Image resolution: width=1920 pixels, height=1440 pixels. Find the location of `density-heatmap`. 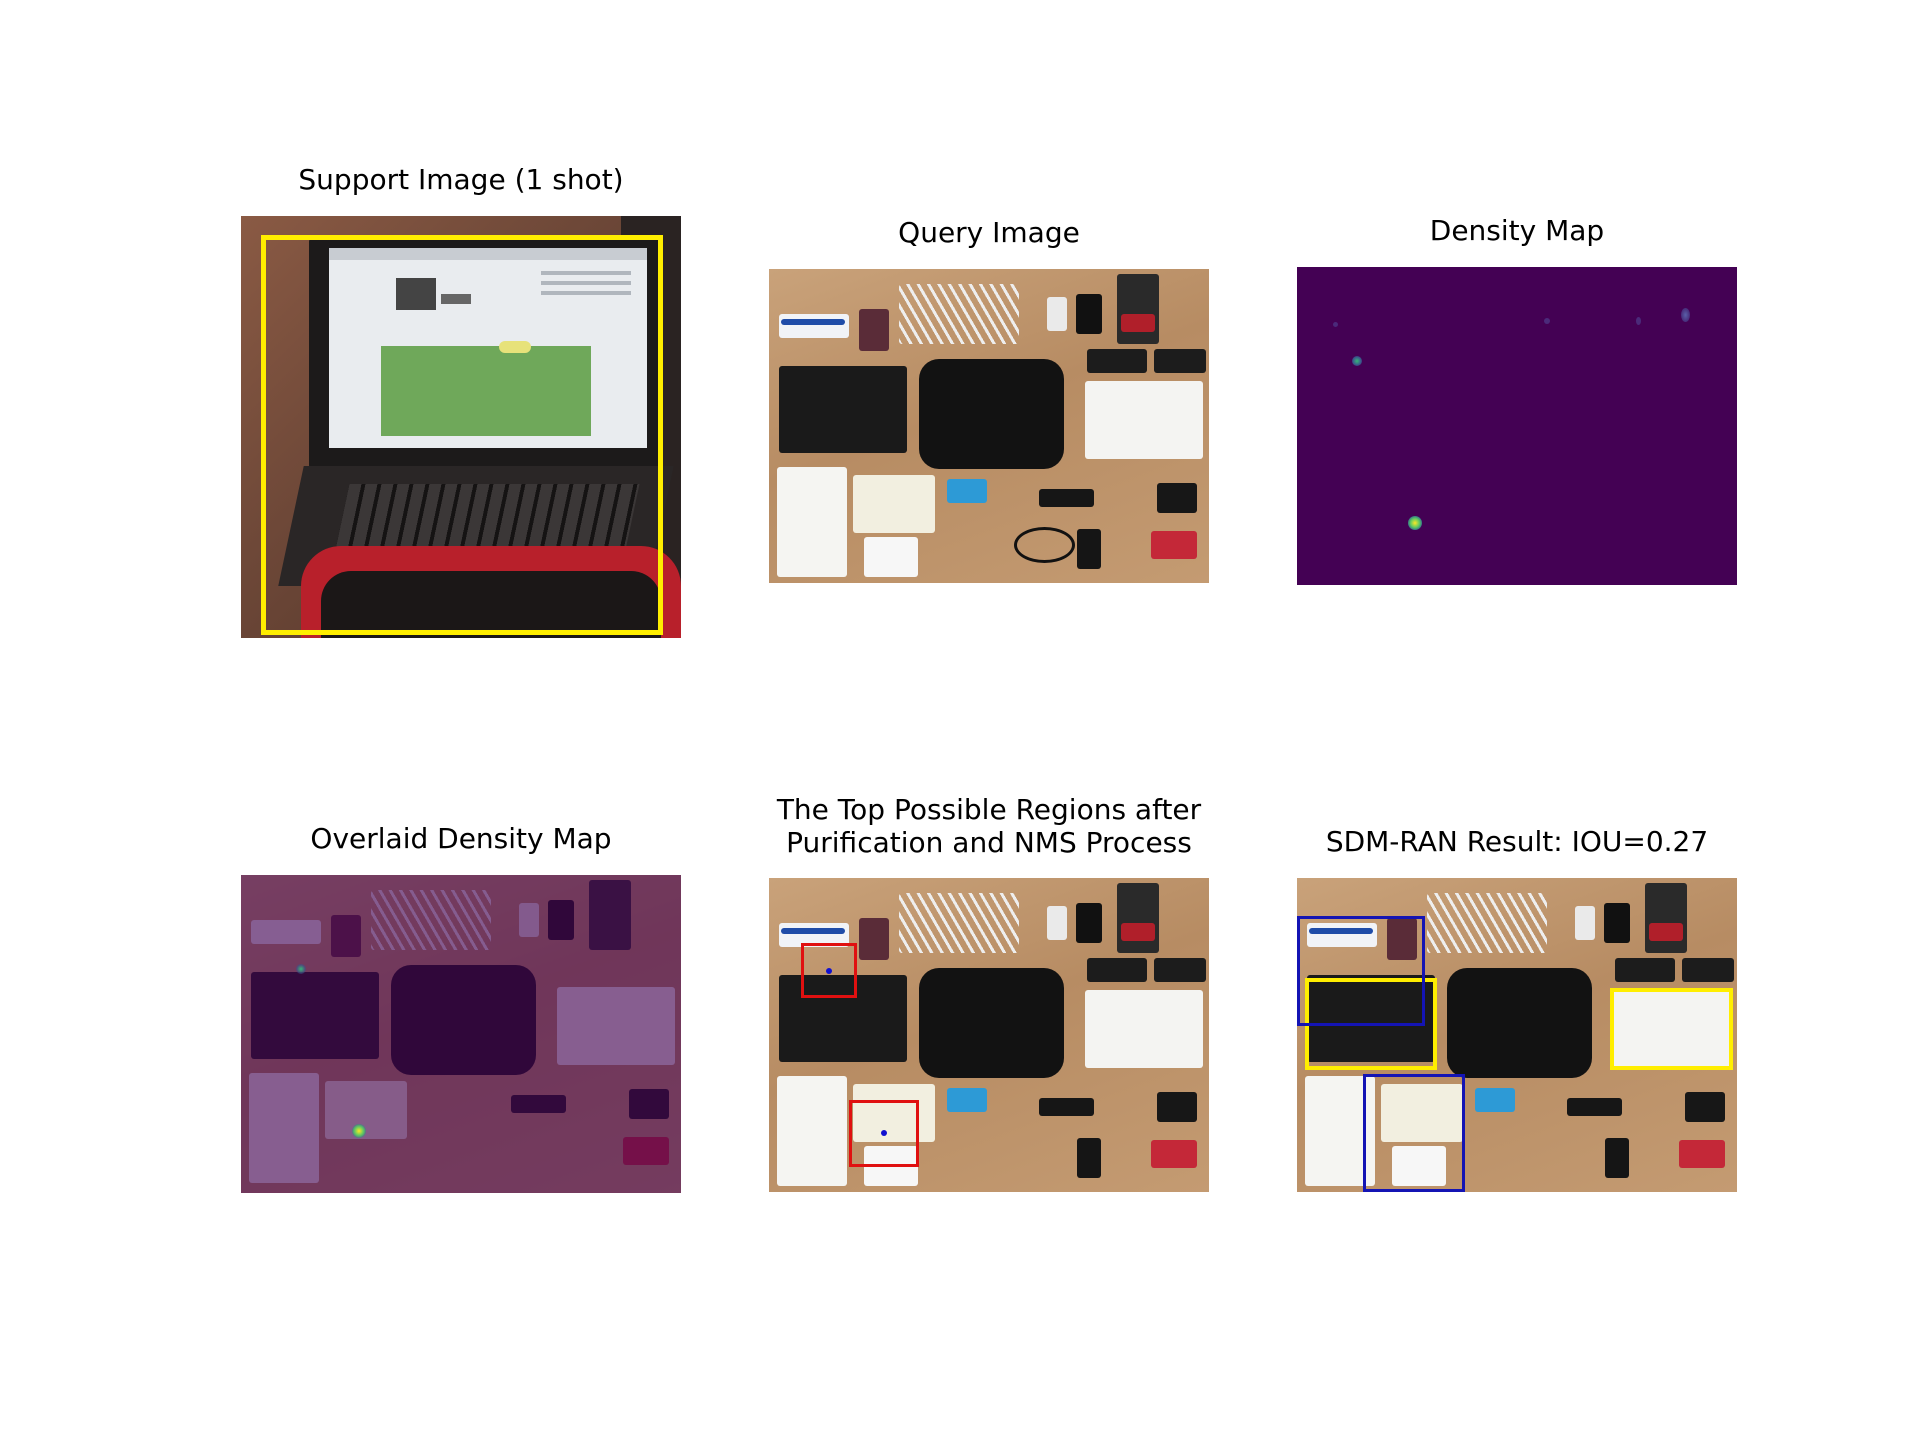

density-heatmap is located at coordinates (1517, 426).